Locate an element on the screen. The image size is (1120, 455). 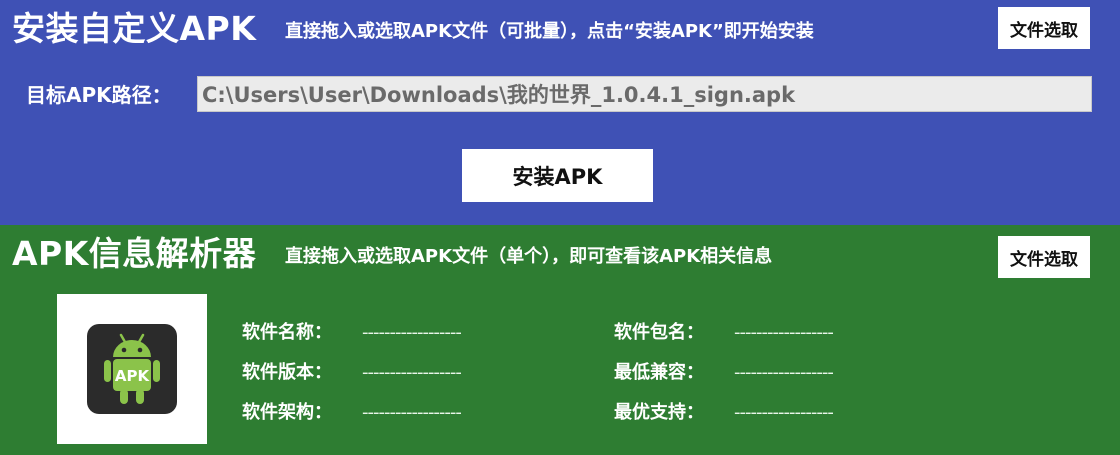
parser-subtitle: 直接拖入或选取APK文件（单个），即可查看该APK相关信息 is located at coordinates (529, 256).